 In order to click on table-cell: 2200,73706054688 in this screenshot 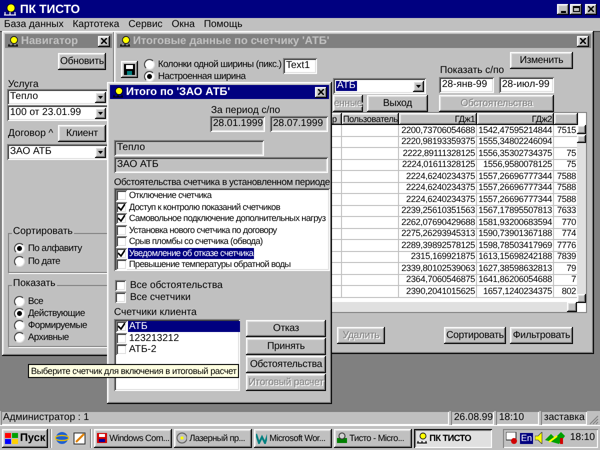, I will do `click(438, 130)`.